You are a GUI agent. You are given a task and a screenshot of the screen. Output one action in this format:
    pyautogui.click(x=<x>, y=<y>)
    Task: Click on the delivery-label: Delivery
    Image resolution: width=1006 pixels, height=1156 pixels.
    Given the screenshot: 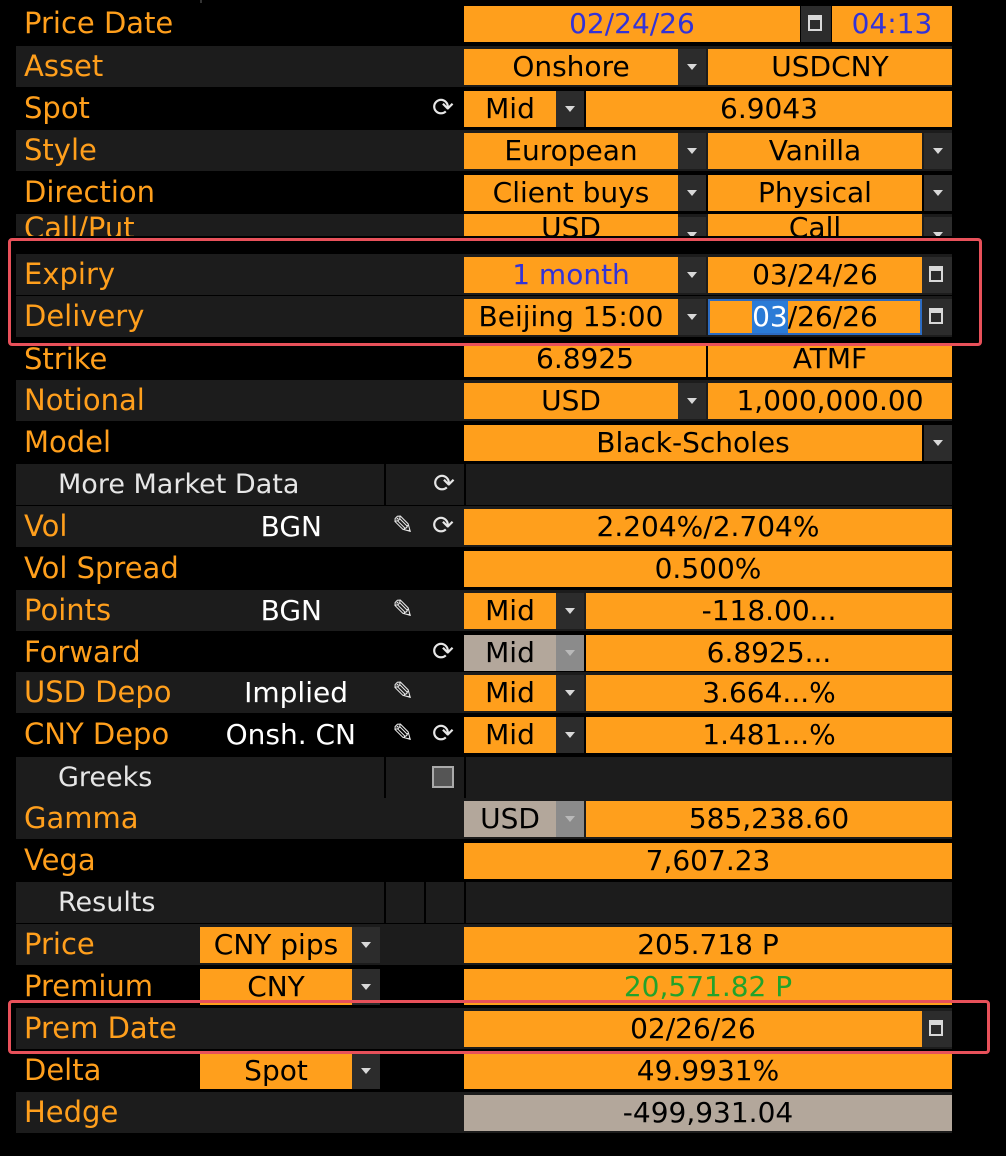 What is the action you would take?
    pyautogui.click(x=84, y=316)
    